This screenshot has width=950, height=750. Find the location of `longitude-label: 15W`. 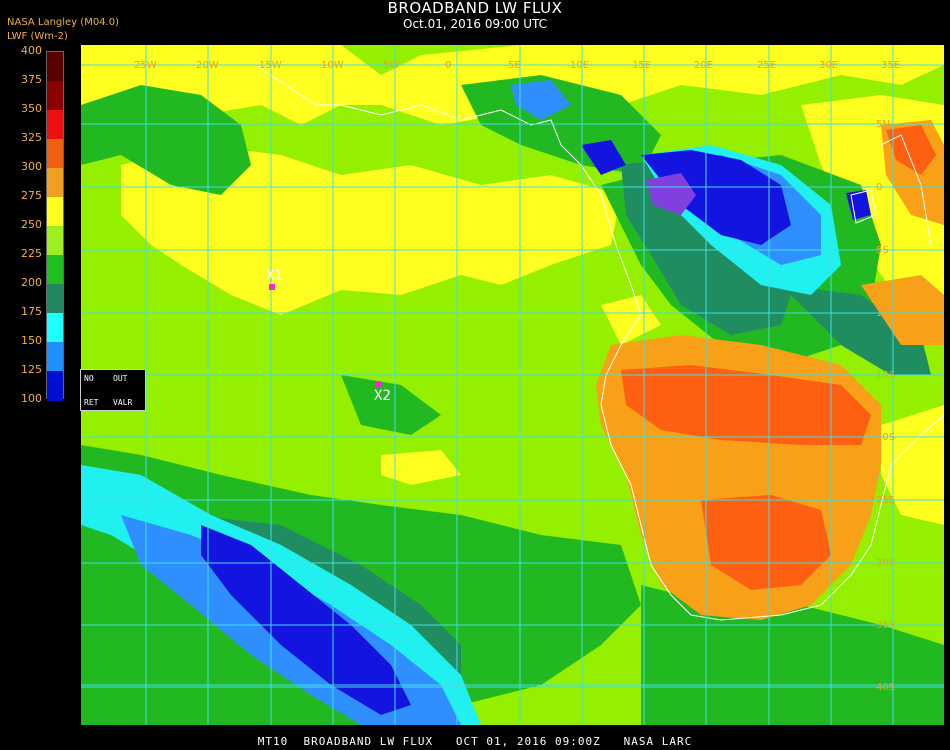

longitude-label: 15W is located at coordinates (270, 65).